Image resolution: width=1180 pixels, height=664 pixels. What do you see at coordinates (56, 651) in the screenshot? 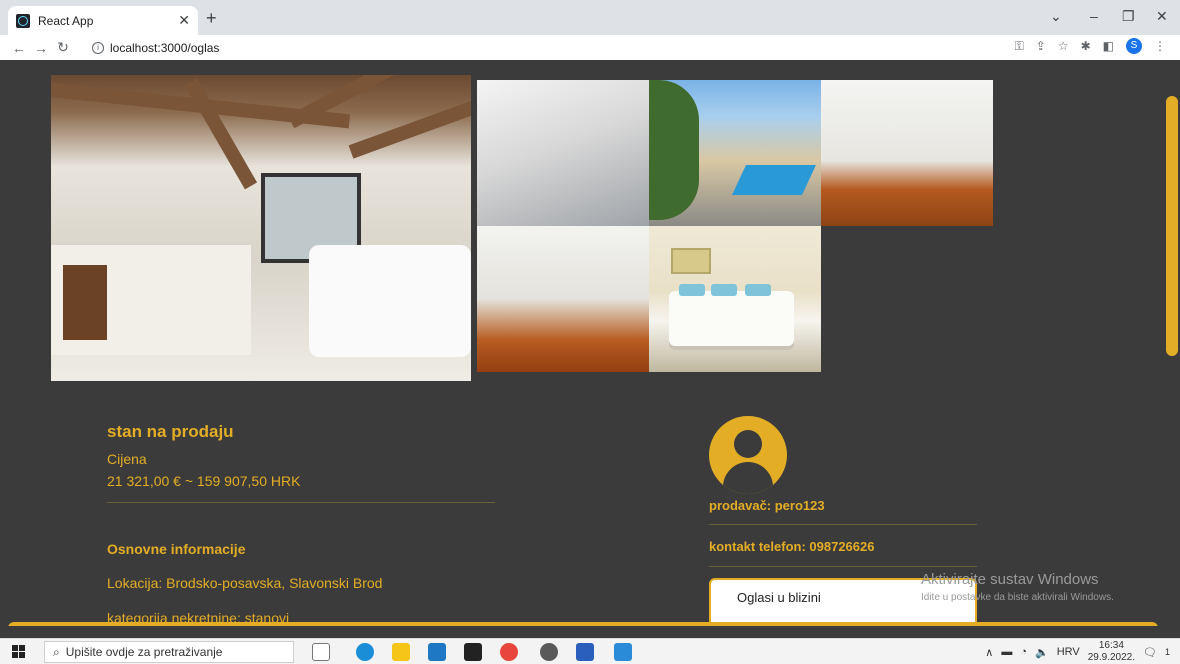
I see `search-icon: ⌕` at bounding box center [56, 651].